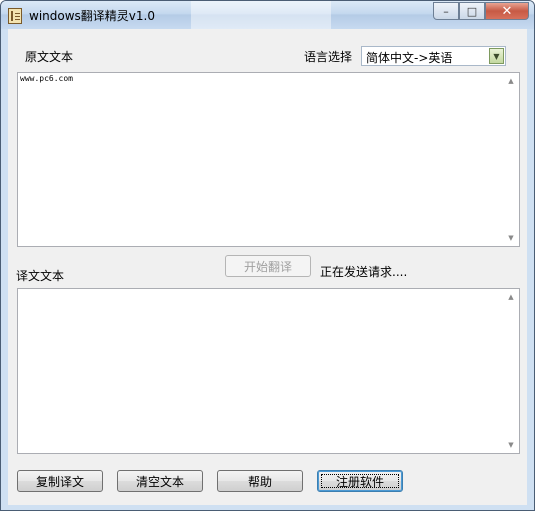 The width and height of the screenshot is (535, 511). What do you see at coordinates (328, 57) in the screenshot?
I see `language-select-label: 语言选择` at bounding box center [328, 57].